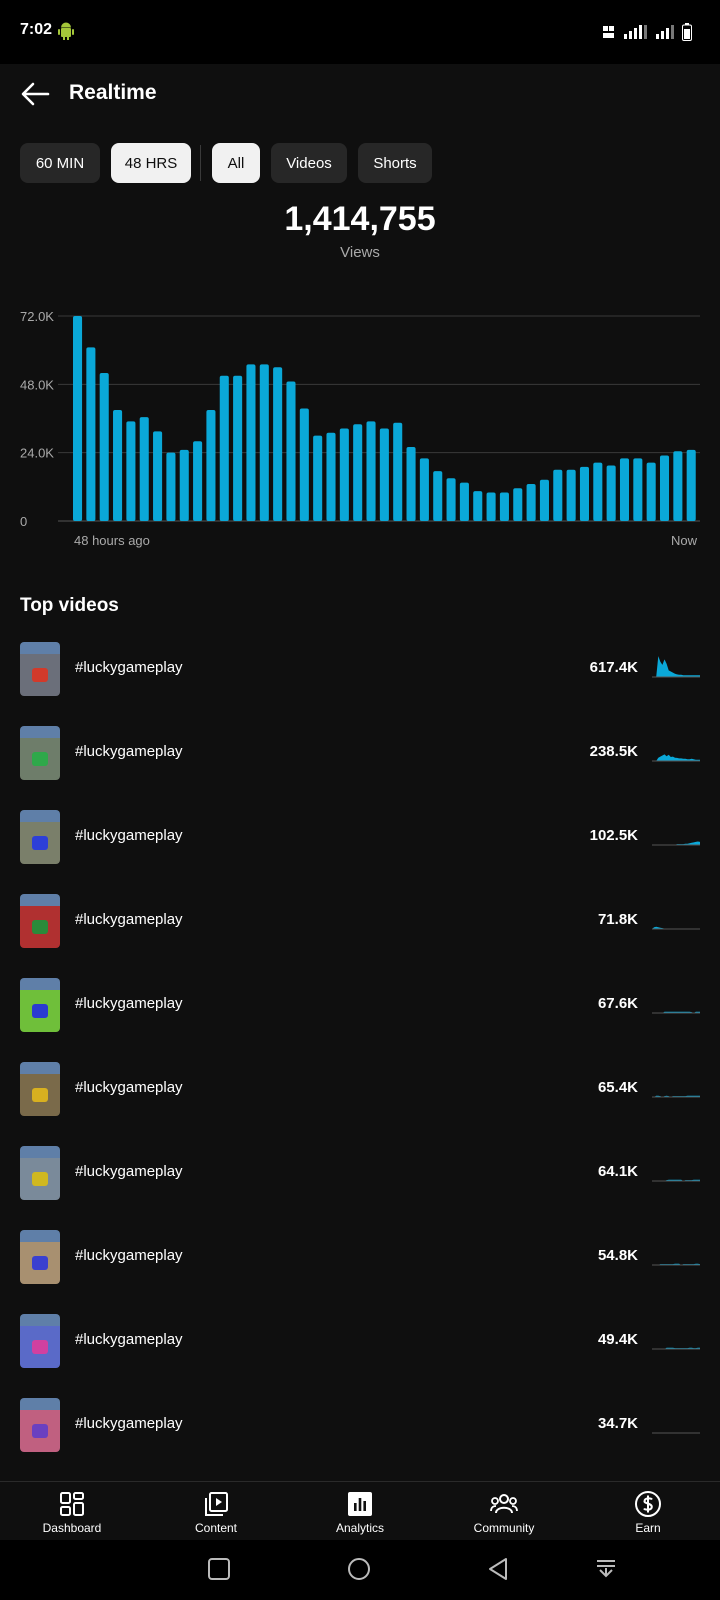 Image resolution: width=720 pixels, height=1600 pixels. I want to click on nav-analytics: Analytics, so click(360, 1511).